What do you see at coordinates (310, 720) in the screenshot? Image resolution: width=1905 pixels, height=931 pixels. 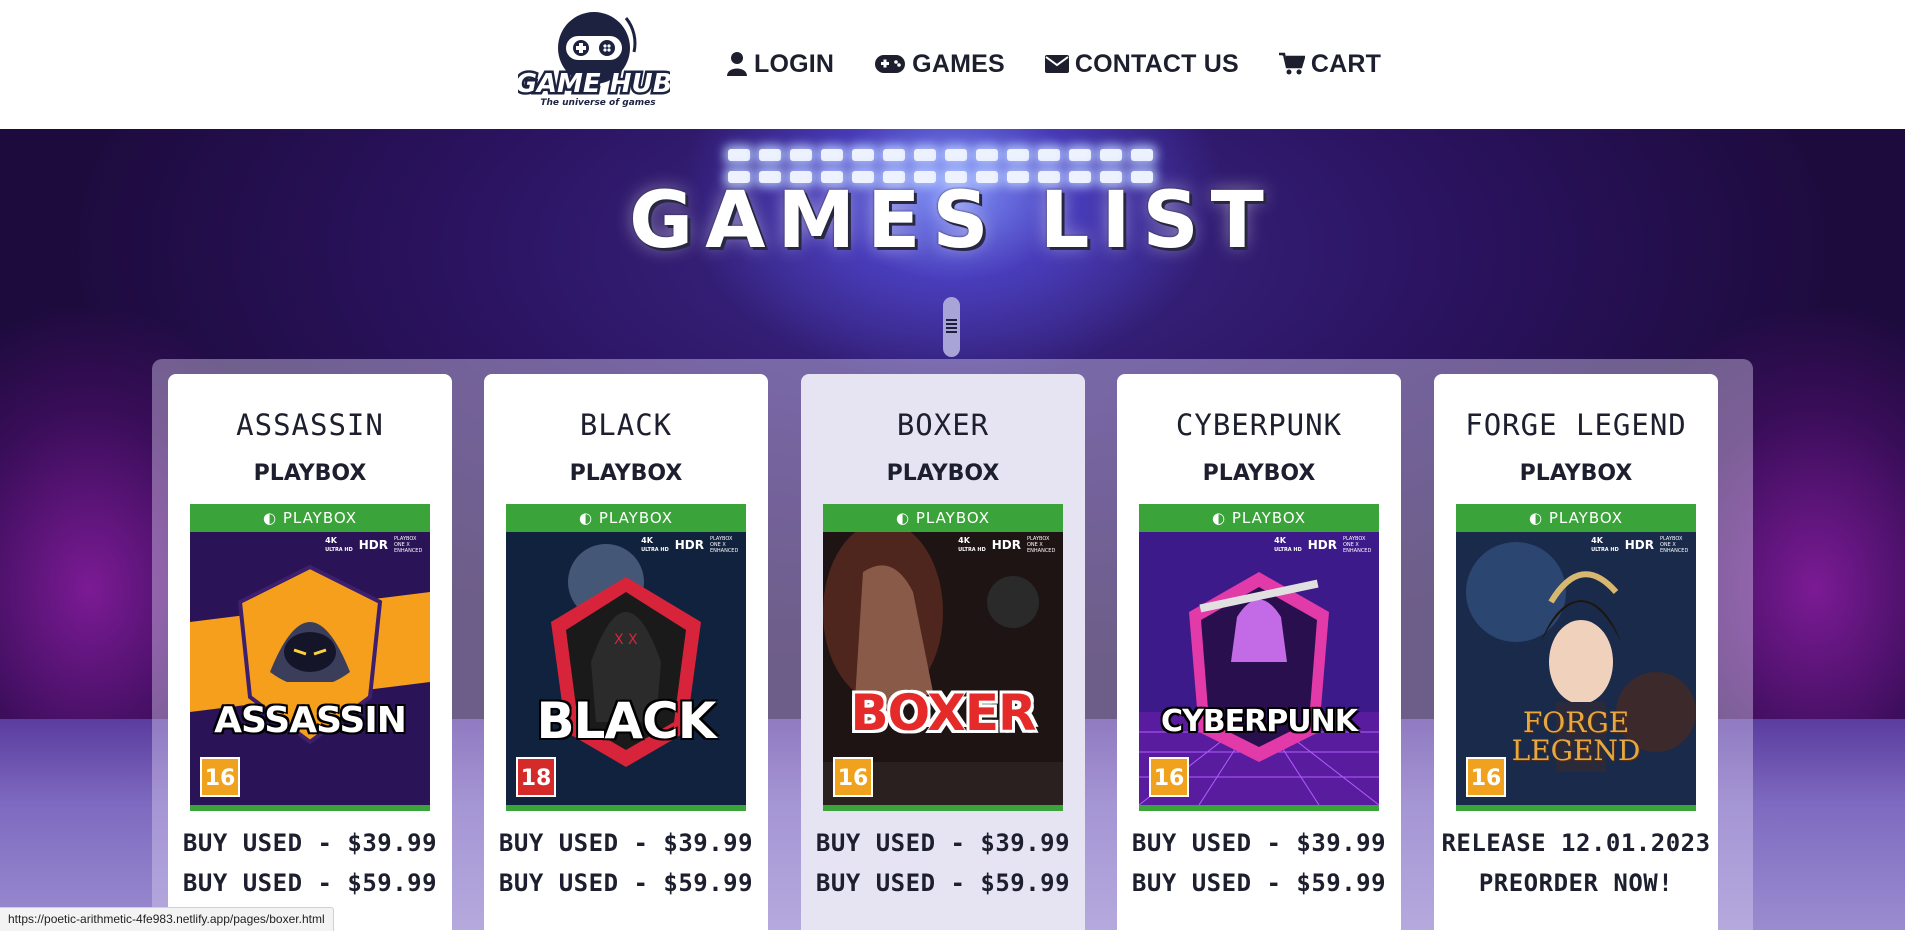 I see `cover-game-name: ASSASSIN` at bounding box center [310, 720].